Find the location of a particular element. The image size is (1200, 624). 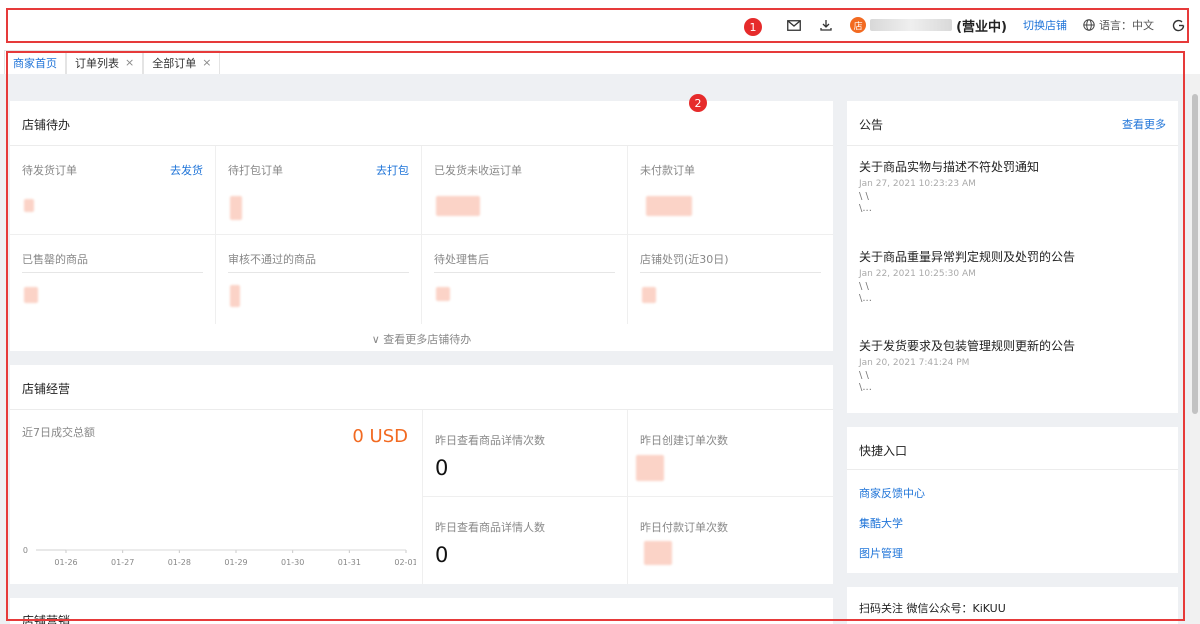

top-bar-actions: 店 (营业中) 切换店铺 语言：中文 is located at coordinates (986, 25).